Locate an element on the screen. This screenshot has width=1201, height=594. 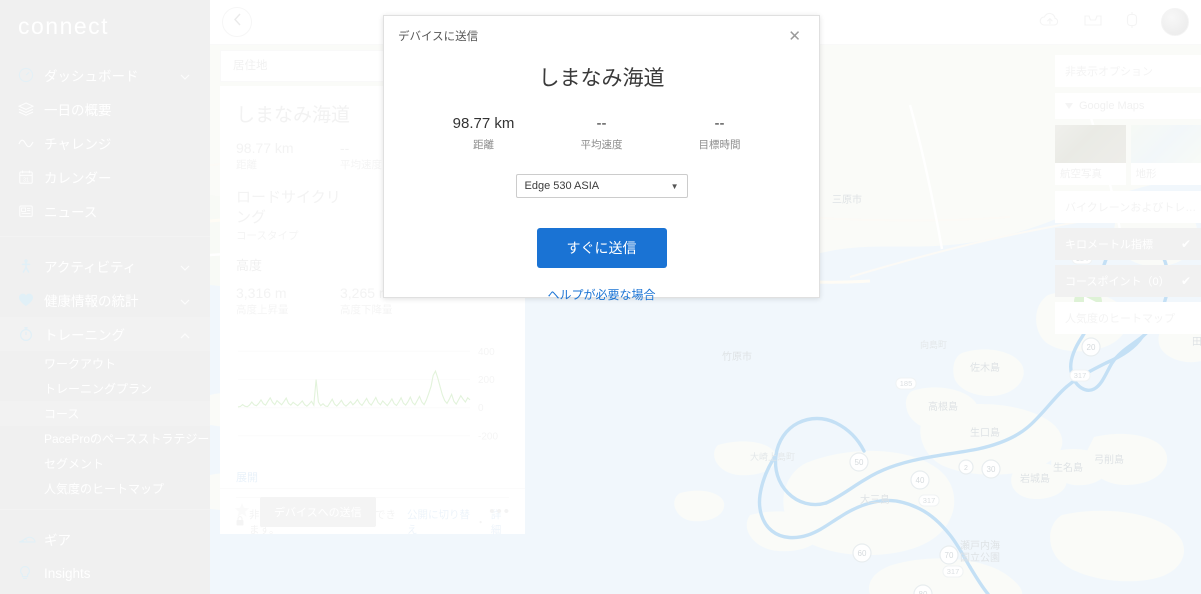
modal-header-title: デバイスに送信 is located at coordinates (438, 37).